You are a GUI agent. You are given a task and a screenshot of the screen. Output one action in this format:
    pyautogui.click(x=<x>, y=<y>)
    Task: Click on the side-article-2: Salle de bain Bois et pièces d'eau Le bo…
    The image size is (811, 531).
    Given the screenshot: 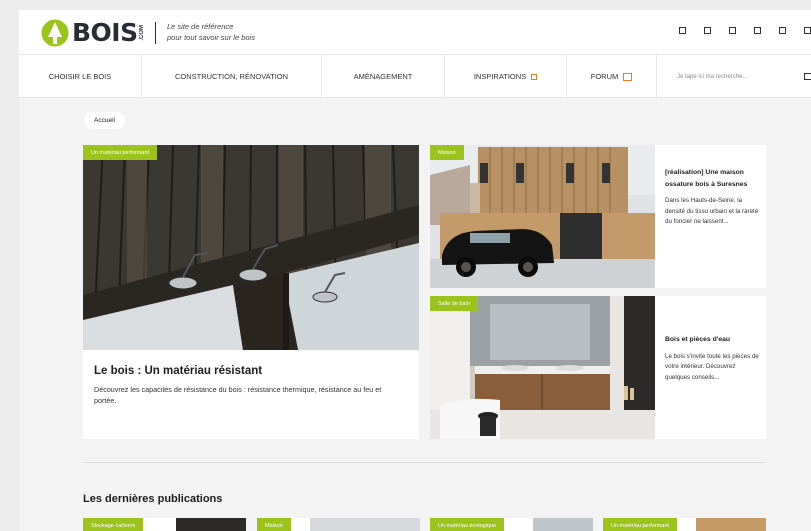 What is the action you would take?
    pyautogui.click(x=598, y=367)
    